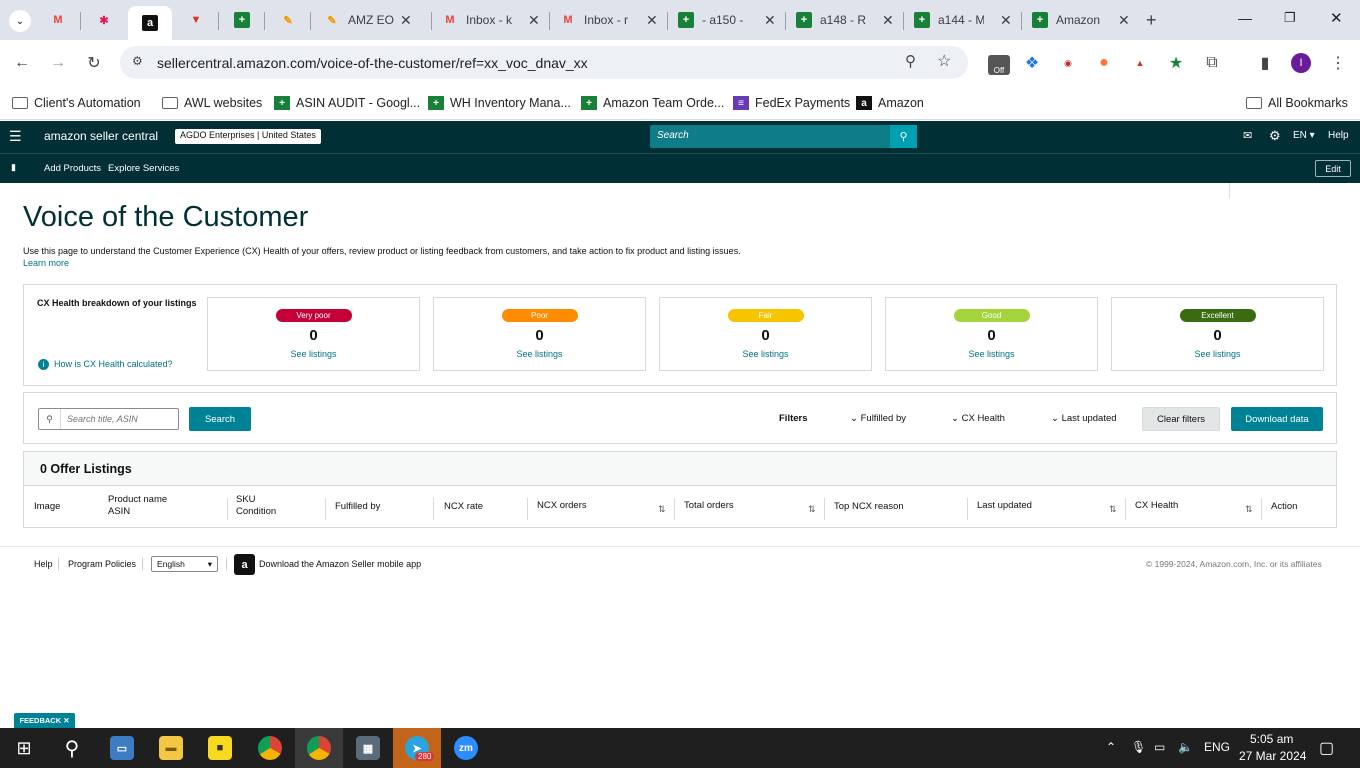  What do you see at coordinates (76, 103) in the screenshot?
I see `bookmark-item: Client's Automation` at bounding box center [76, 103].